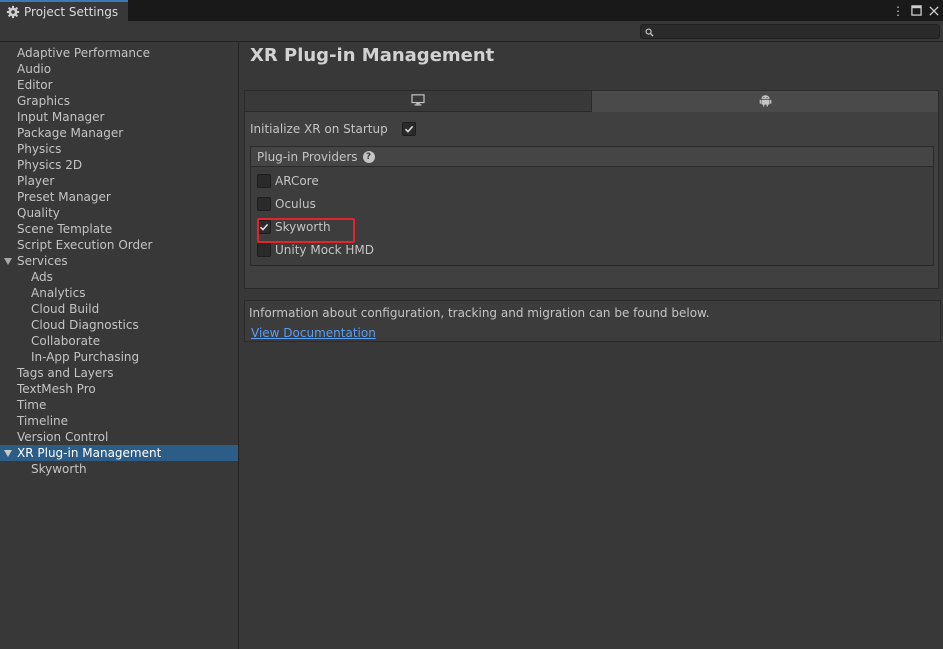 This screenshot has width=943, height=649. I want to click on sidebar-item-version-control: Version Control, so click(119, 437).